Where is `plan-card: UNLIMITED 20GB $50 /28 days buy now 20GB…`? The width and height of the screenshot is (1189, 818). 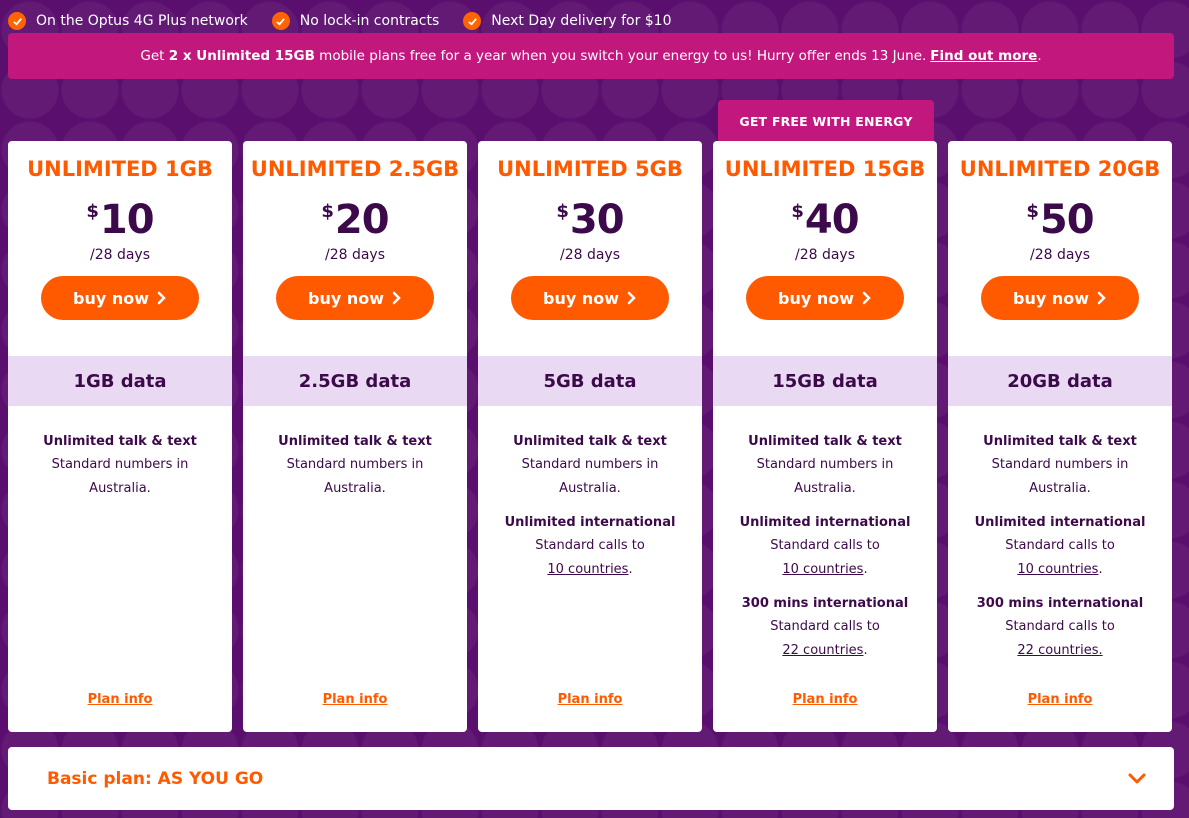
plan-card: UNLIMITED 20GB $50 /28 days buy now 20GB… is located at coordinates (1060, 436).